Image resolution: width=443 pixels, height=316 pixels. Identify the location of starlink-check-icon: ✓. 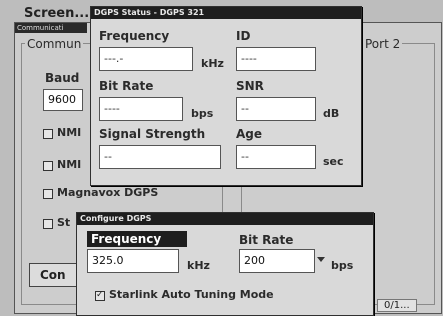
(100, 295).